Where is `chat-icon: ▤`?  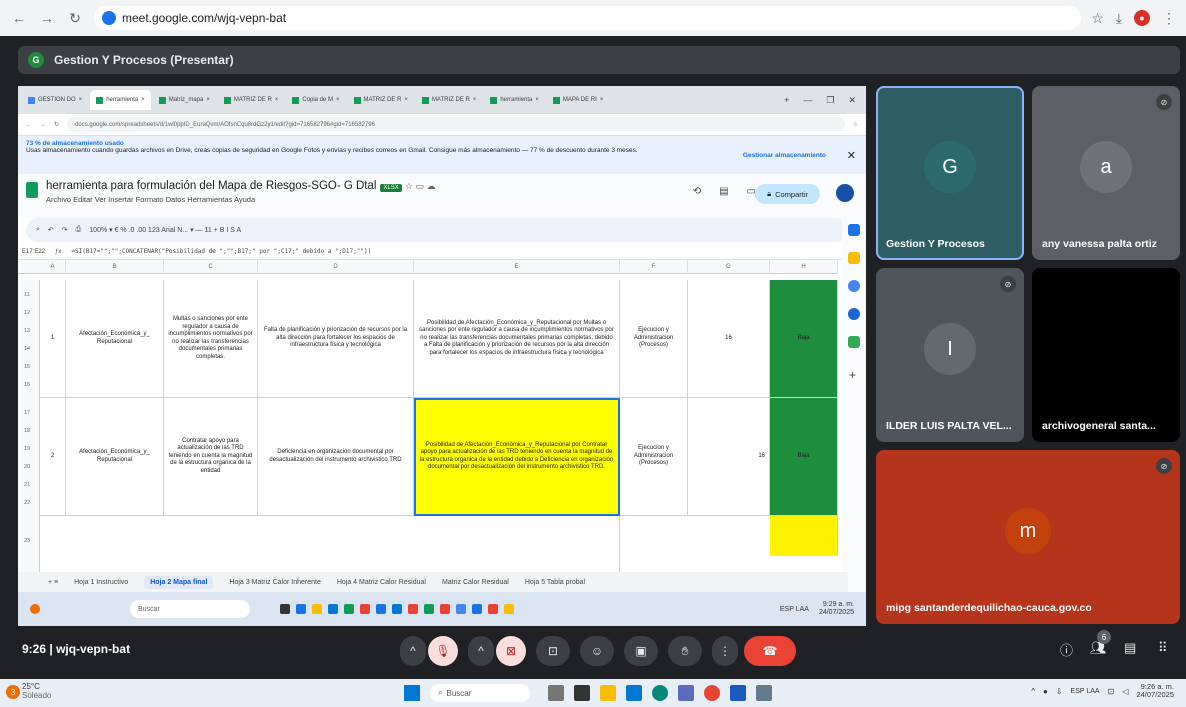
chat-icon: ▤ is located at coordinates (1130, 648).